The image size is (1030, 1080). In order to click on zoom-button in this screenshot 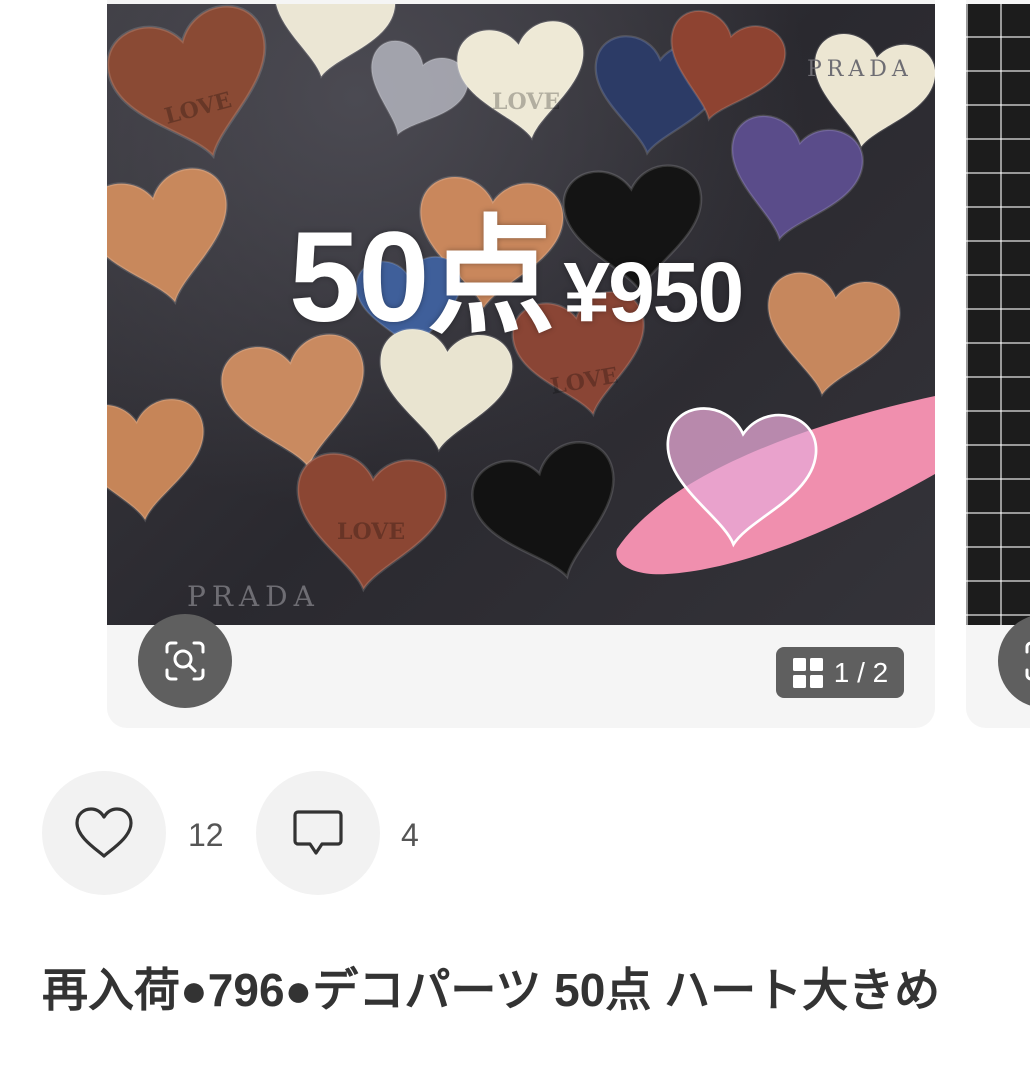, I will do `click(185, 661)`.